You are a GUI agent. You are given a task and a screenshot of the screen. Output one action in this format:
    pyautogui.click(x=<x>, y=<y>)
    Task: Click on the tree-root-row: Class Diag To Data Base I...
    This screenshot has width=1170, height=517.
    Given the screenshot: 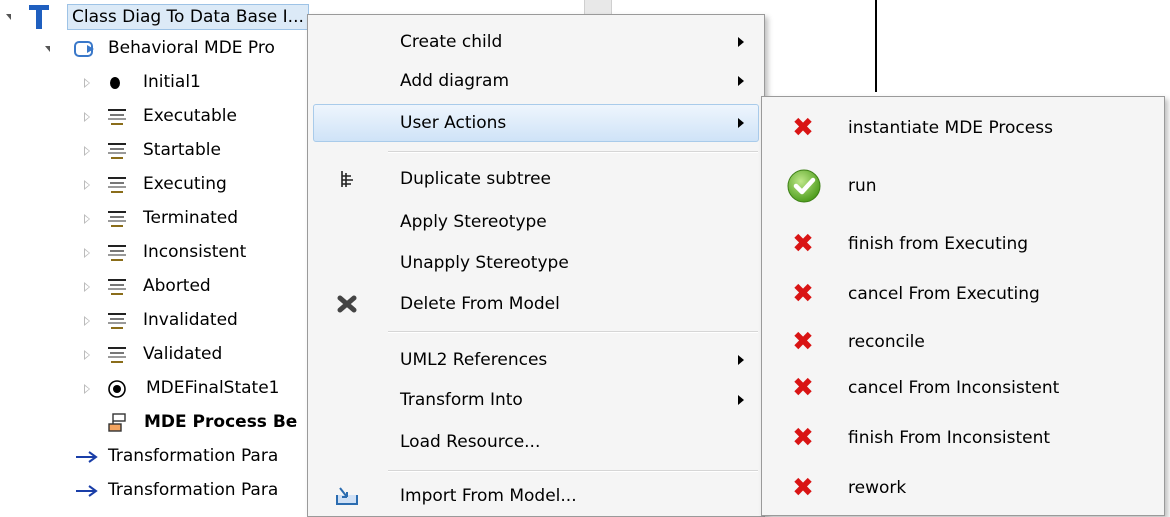 What is the action you would take?
    pyautogui.click(x=165, y=17)
    